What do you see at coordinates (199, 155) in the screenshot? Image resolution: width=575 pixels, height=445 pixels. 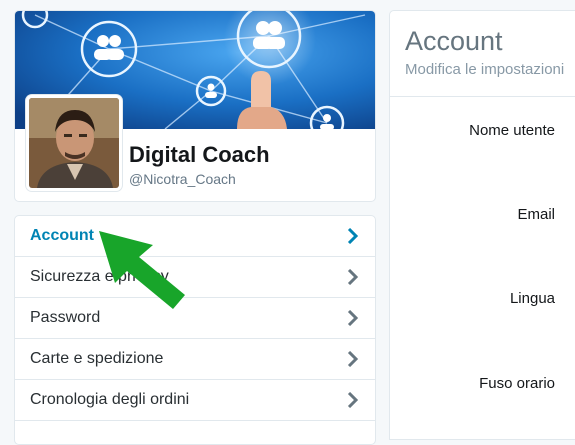 I see `profile-name: Digital Coach` at bounding box center [199, 155].